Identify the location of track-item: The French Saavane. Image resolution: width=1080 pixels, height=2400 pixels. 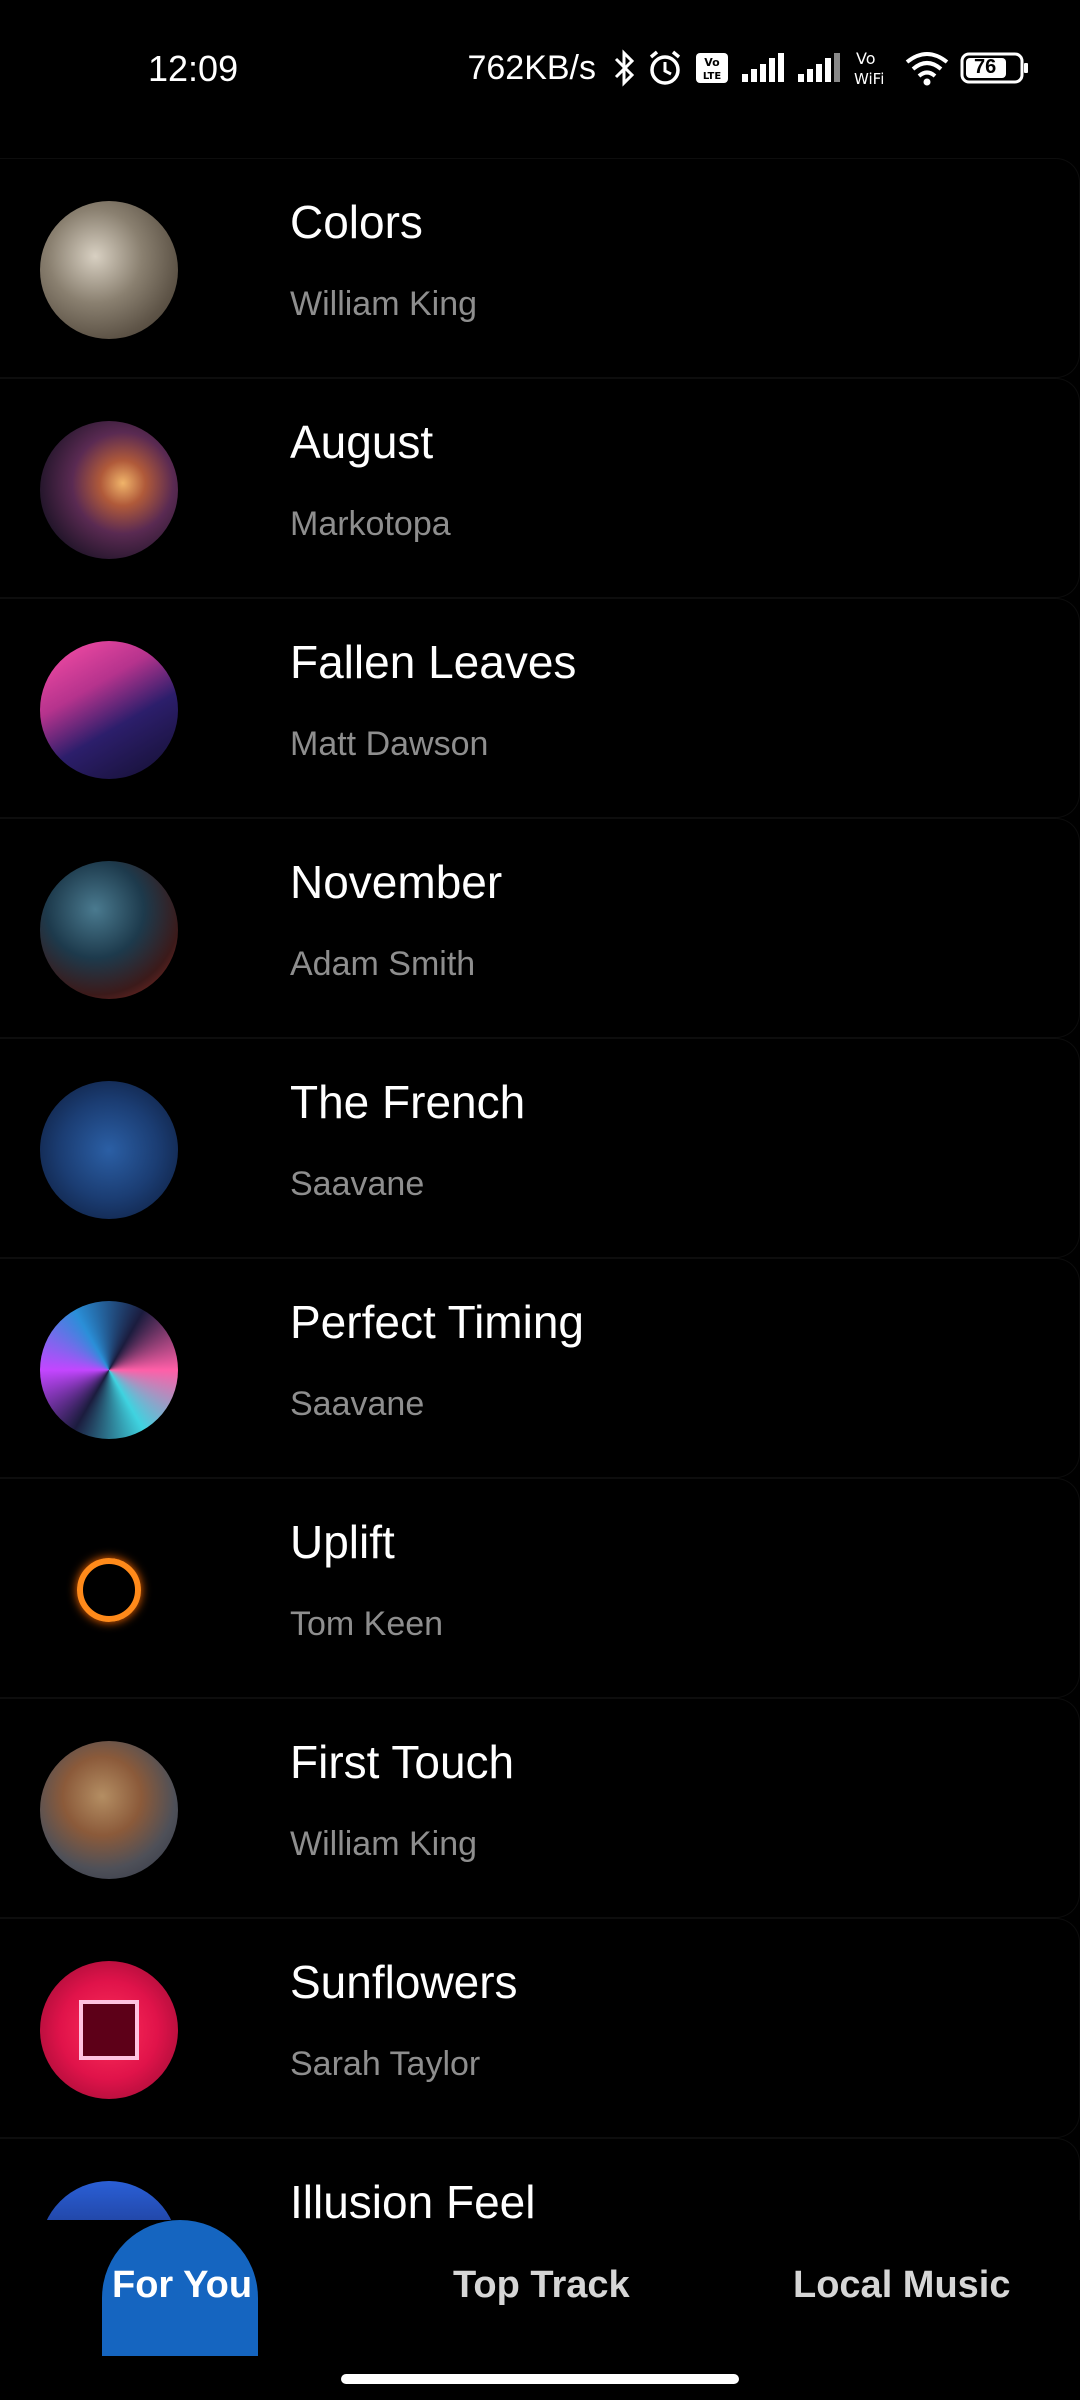
(540, 1148).